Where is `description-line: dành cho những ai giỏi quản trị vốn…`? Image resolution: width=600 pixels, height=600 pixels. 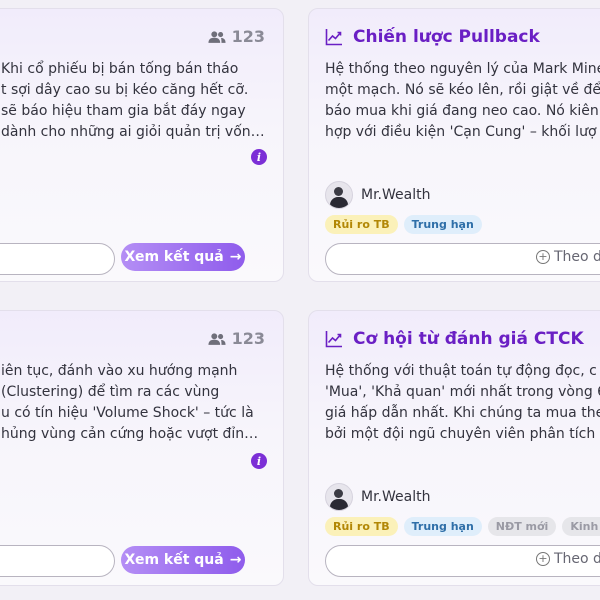 description-line: dành cho những ai giỏi quản trị vốn… is located at coordinates (133, 132).